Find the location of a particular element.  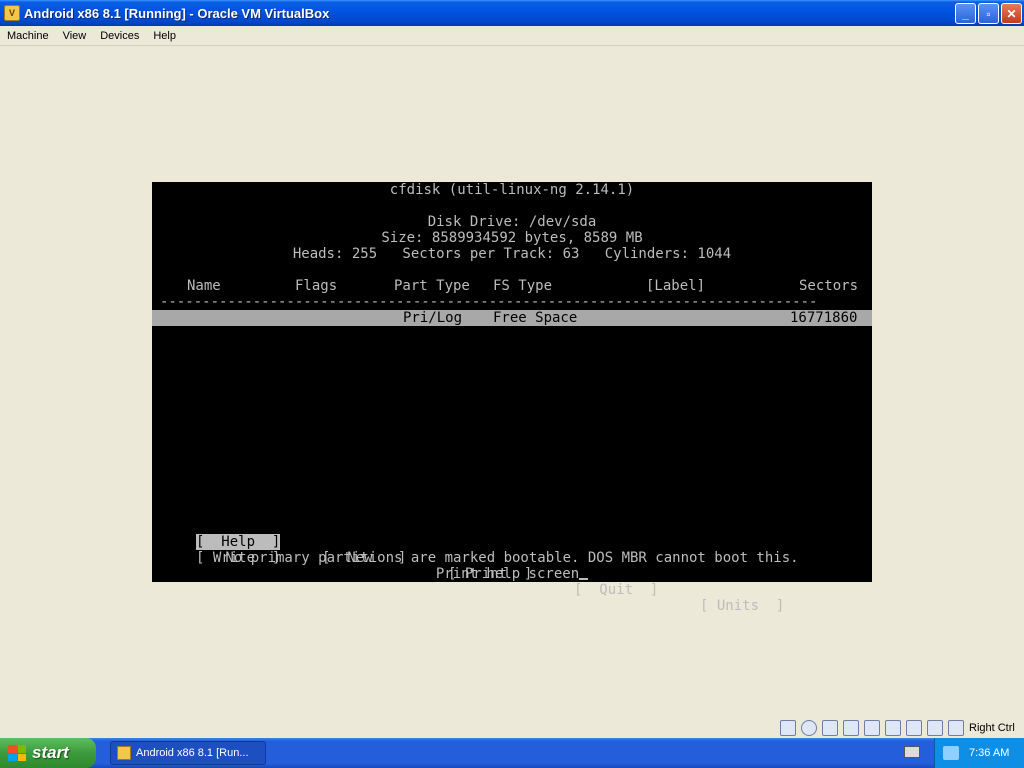

windows-logo-icon is located at coordinates (17, 753).